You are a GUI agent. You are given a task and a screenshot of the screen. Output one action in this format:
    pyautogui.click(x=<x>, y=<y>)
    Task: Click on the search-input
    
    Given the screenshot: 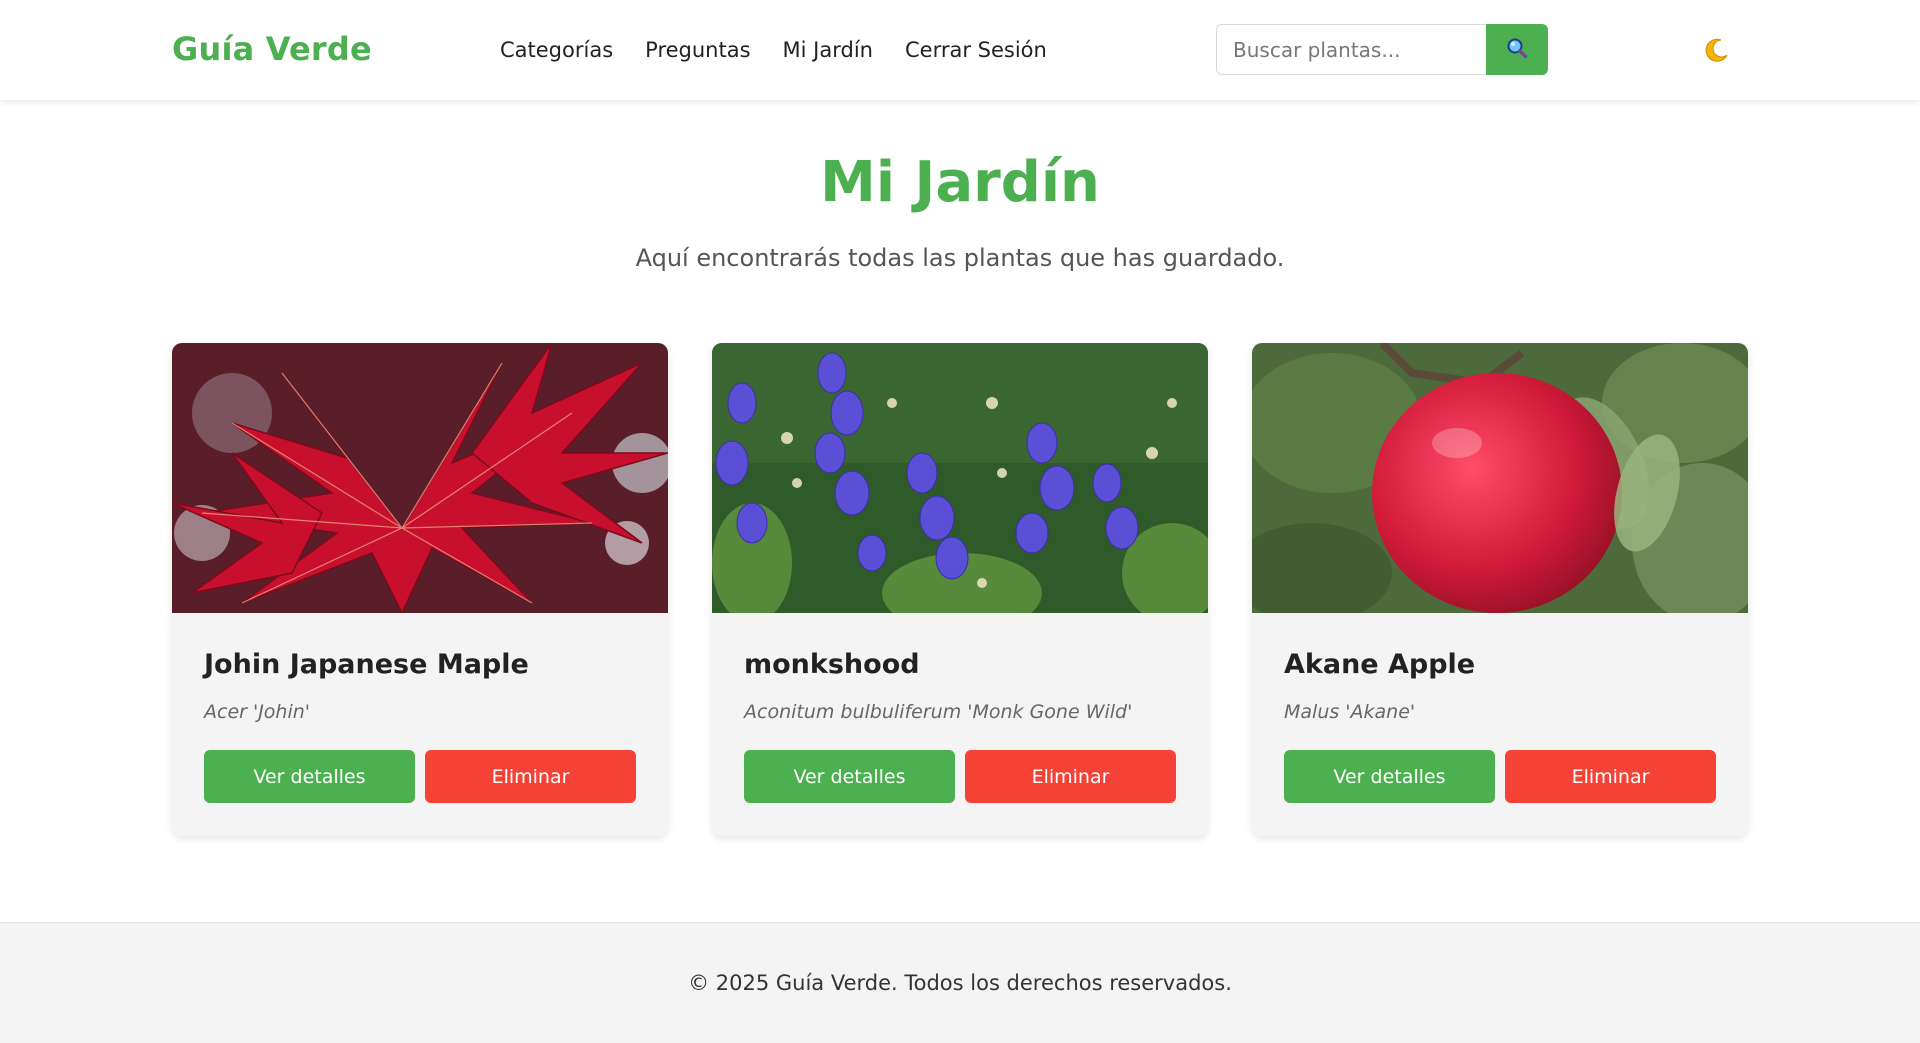 What is the action you would take?
    pyautogui.click(x=1351, y=49)
    